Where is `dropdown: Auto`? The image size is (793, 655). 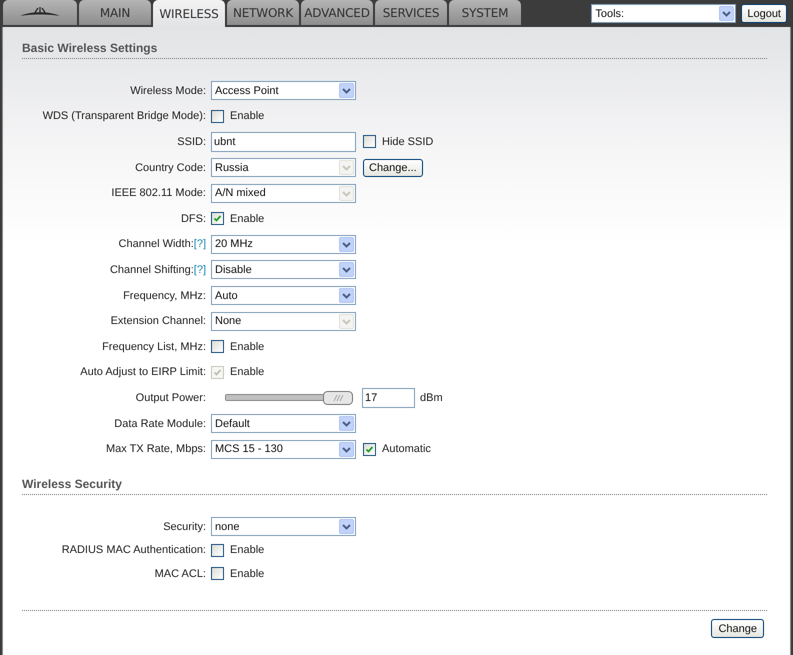 dropdown: Auto is located at coordinates (283, 296).